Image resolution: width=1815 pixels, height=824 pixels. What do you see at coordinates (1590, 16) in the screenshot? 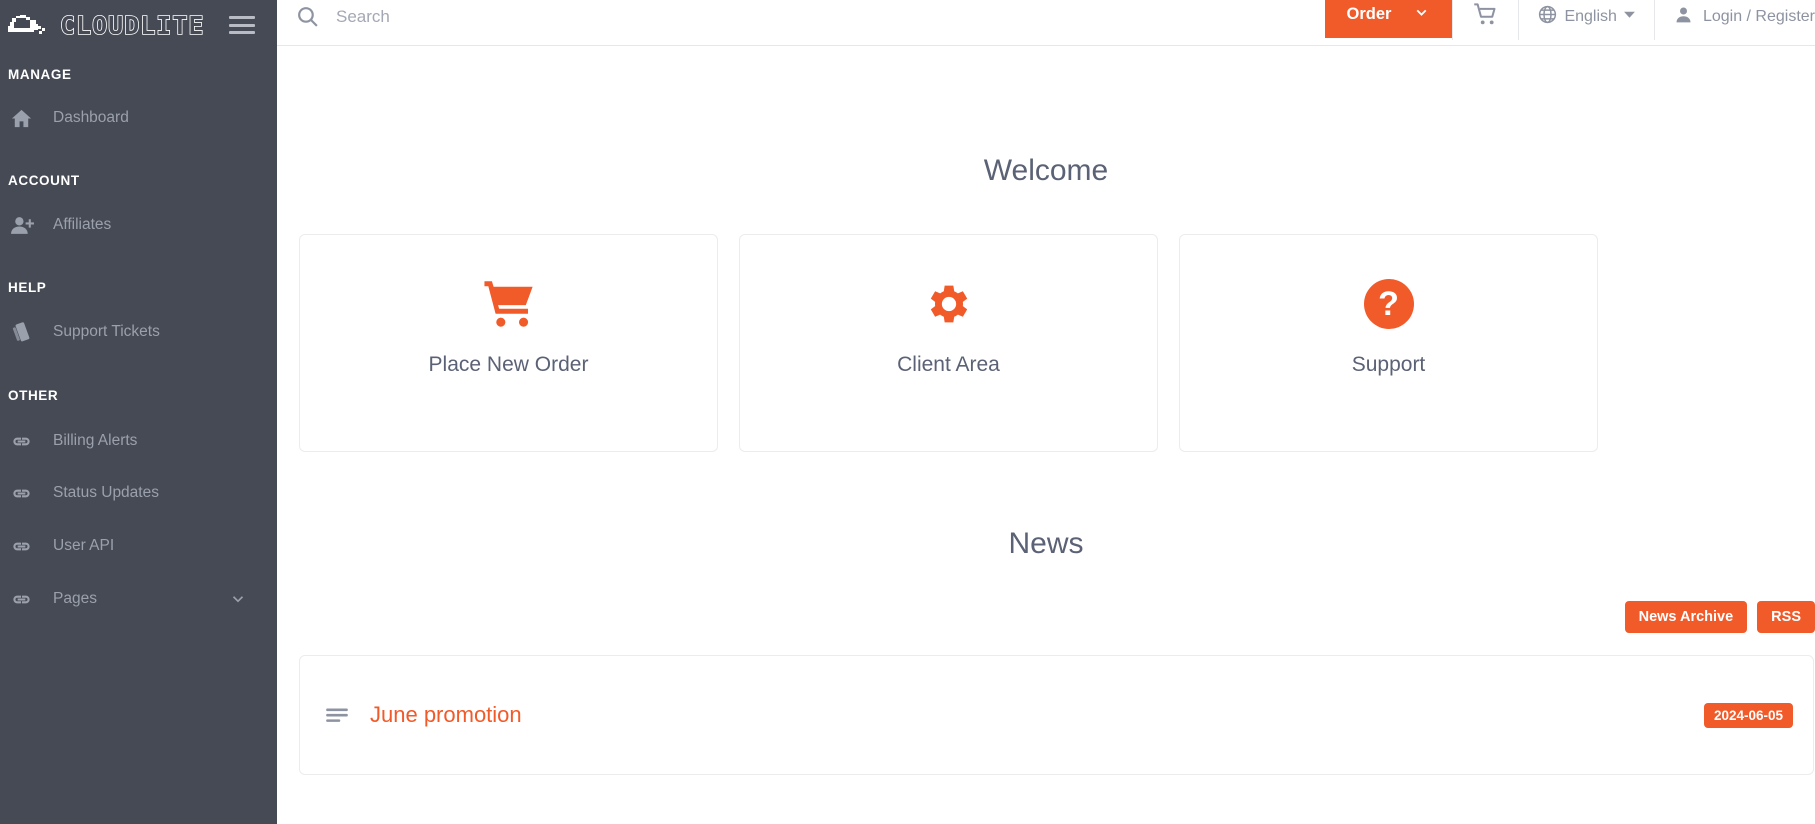
I see `language-label: English` at bounding box center [1590, 16].